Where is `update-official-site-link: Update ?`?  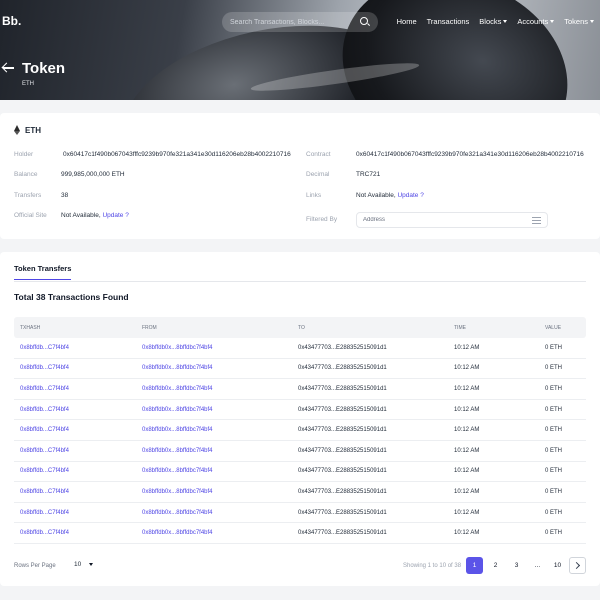
update-official-site-link: Update ? is located at coordinates (115, 215).